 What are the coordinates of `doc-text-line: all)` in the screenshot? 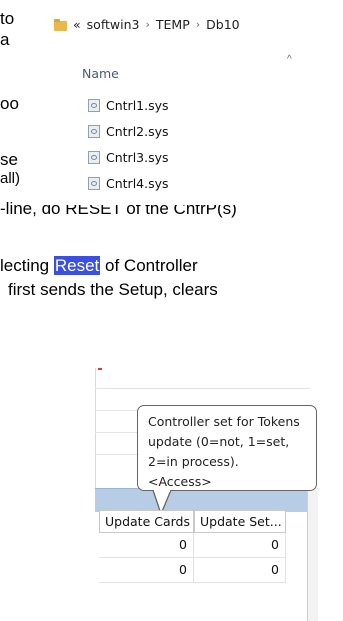 It's located at (10, 178).